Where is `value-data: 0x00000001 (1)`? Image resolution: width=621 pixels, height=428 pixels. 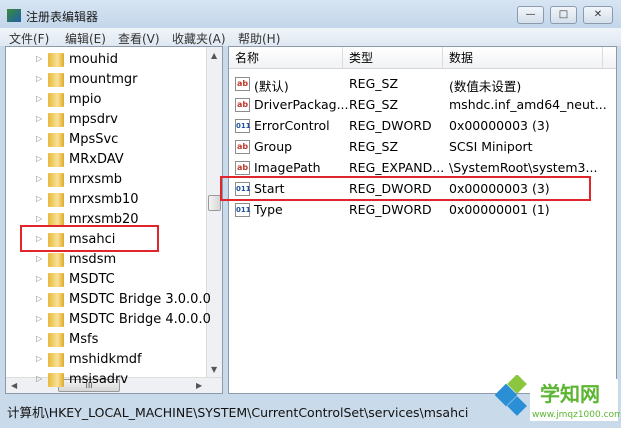 value-data: 0x00000001 (1) is located at coordinates (499, 209).